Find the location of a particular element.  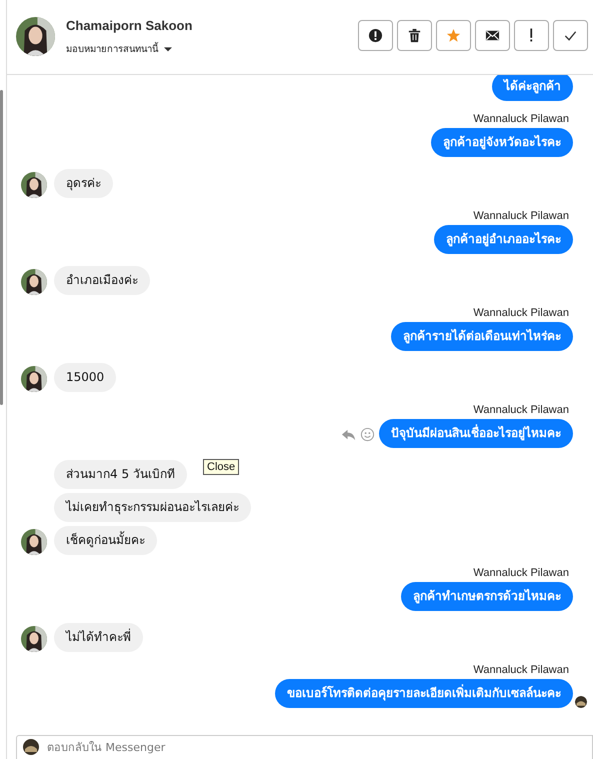

message-bubble: ลูกค้าอยู่อำเภออะไรคะ is located at coordinates (503, 239).